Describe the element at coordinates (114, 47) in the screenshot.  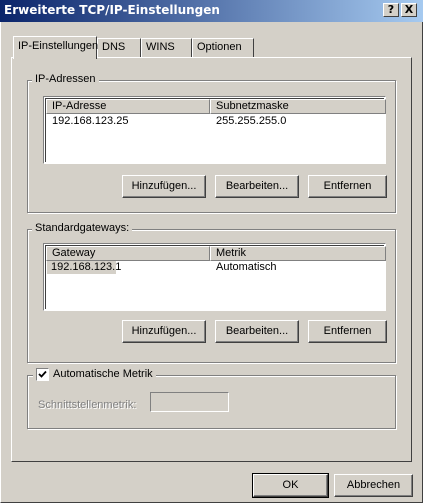
I see `tab-label: DNS` at that location.